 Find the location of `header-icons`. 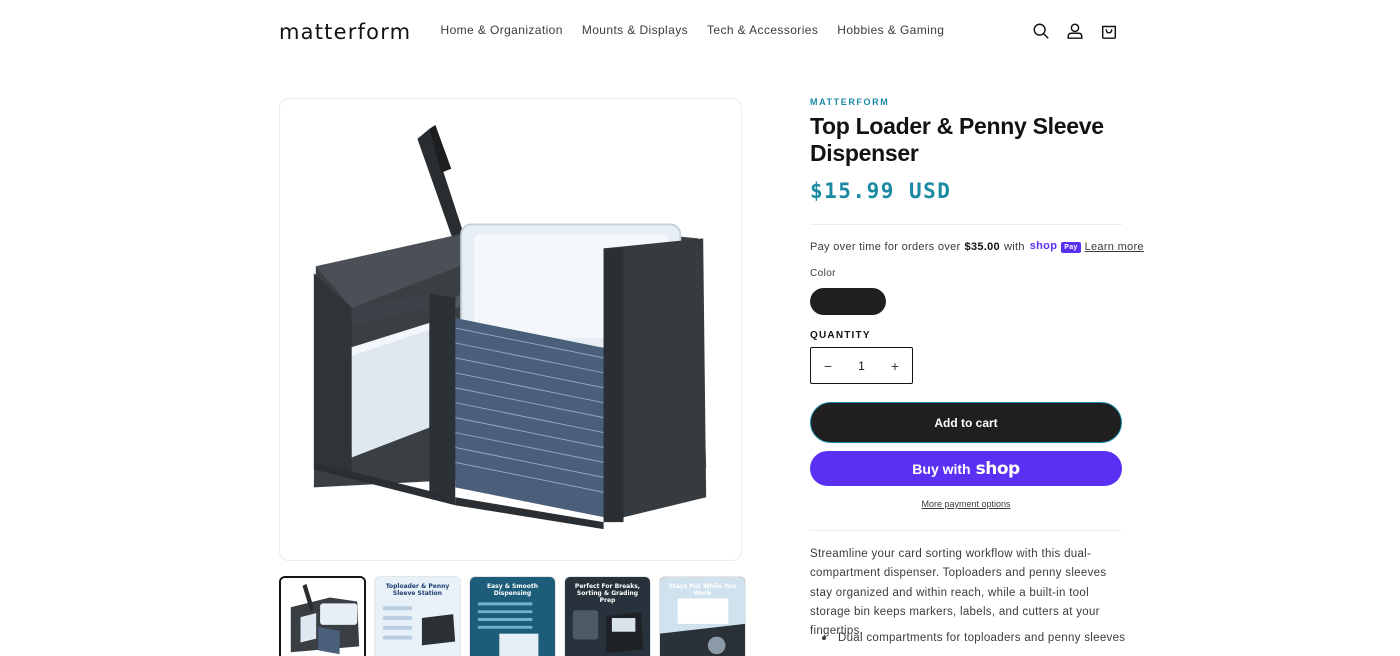

header-icons is located at coordinates (1075, 31).